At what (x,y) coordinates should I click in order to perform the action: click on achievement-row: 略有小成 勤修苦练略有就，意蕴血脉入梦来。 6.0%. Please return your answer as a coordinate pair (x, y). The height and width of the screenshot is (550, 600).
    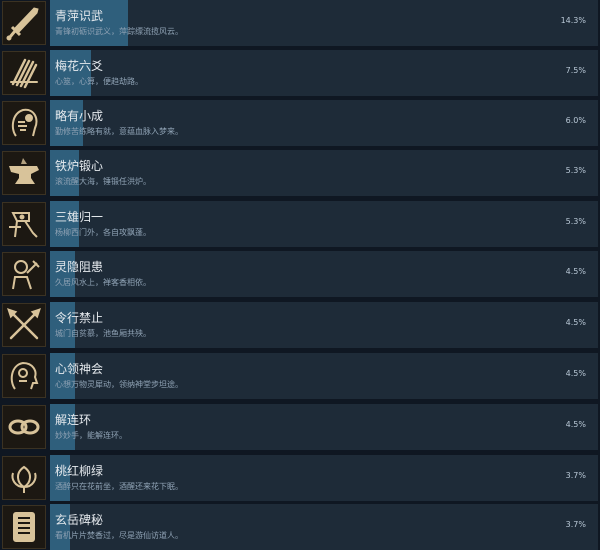
    Looking at the image, I should click on (300, 123).